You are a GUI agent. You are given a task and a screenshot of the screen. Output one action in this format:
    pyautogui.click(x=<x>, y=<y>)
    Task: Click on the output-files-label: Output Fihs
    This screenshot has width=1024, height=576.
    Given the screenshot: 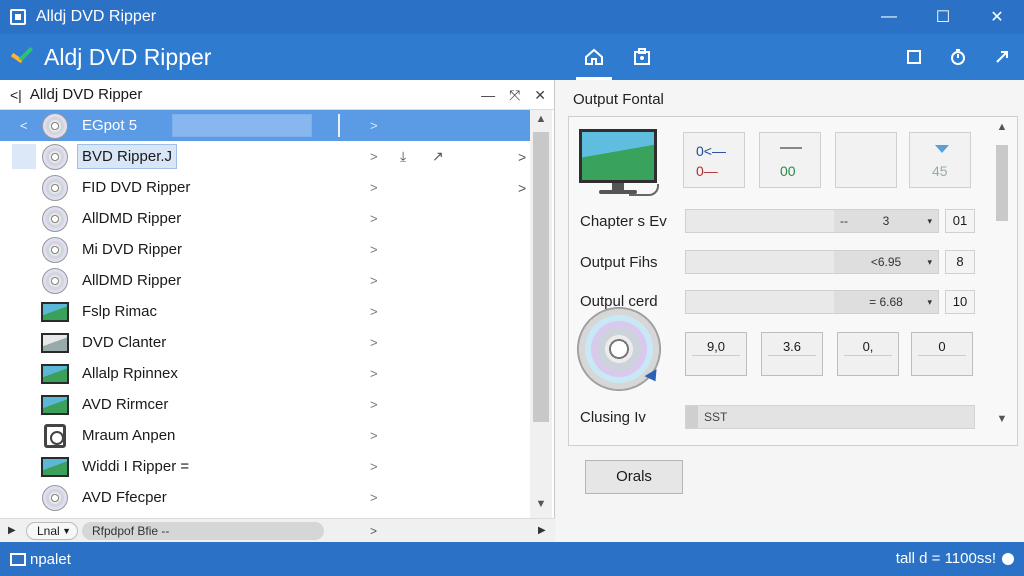 What is the action you would take?
    pyautogui.click(x=619, y=262)
    